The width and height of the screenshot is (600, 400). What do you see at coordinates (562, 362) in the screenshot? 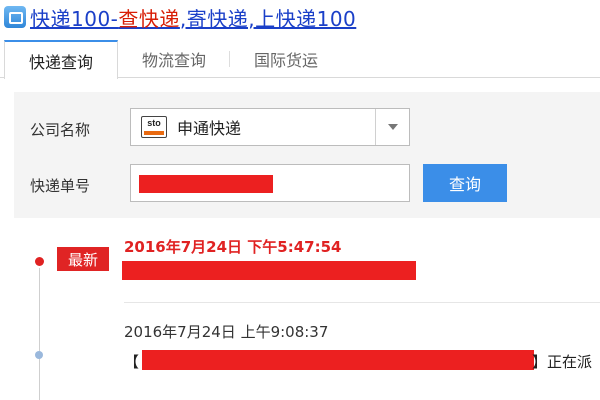
I see `entry-tail-text: 】正在派` at bounding box center [562, 362].